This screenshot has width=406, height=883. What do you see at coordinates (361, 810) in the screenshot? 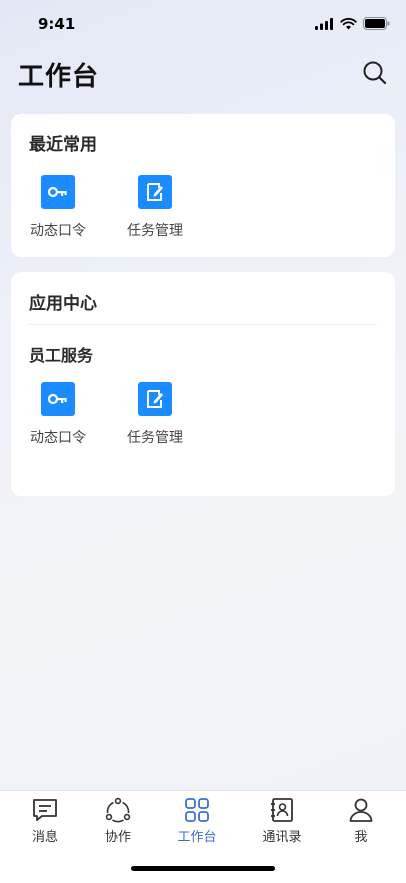
I see `profile-icon` at bounding box center [361, 810].